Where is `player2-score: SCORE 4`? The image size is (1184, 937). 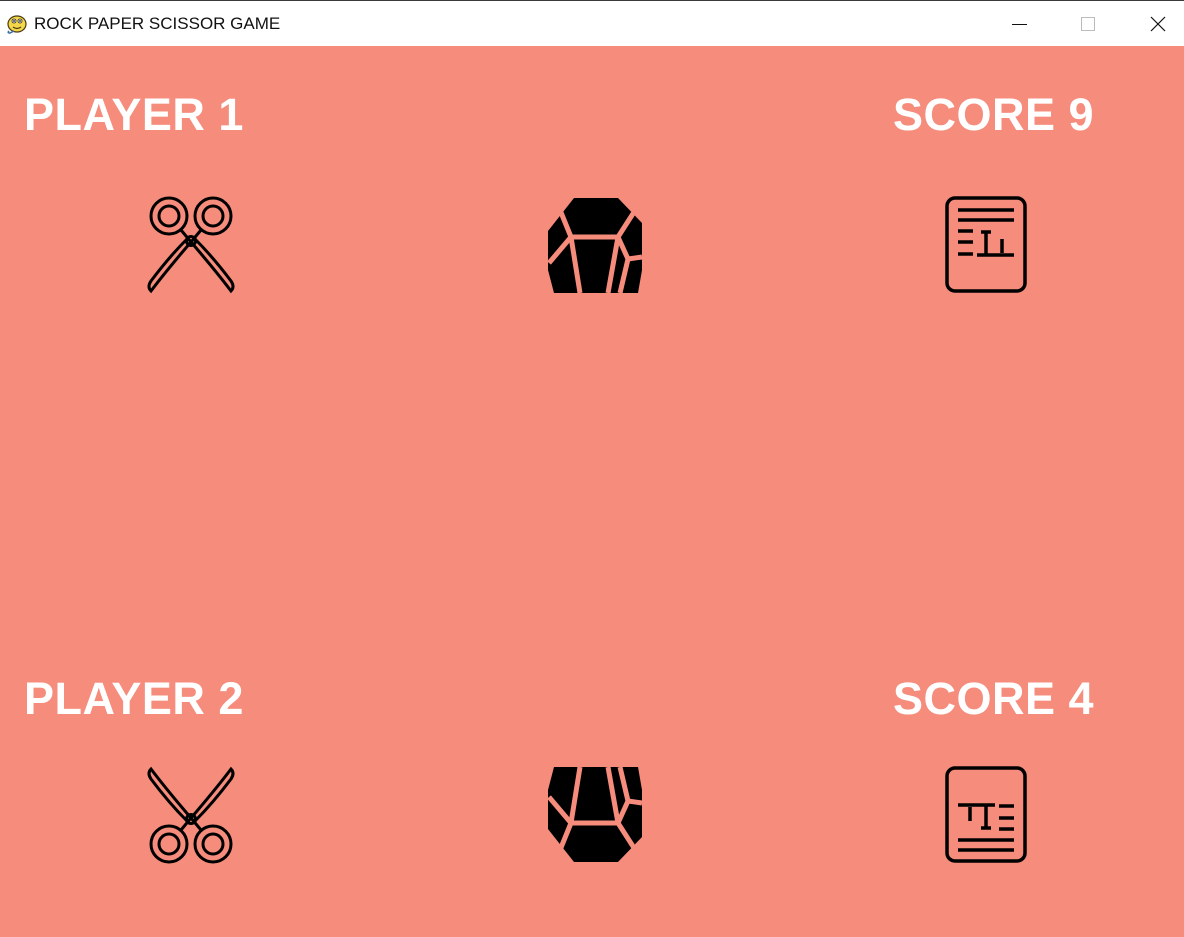
player2-score: SCORE 4 is located at coordinates (994, 698).